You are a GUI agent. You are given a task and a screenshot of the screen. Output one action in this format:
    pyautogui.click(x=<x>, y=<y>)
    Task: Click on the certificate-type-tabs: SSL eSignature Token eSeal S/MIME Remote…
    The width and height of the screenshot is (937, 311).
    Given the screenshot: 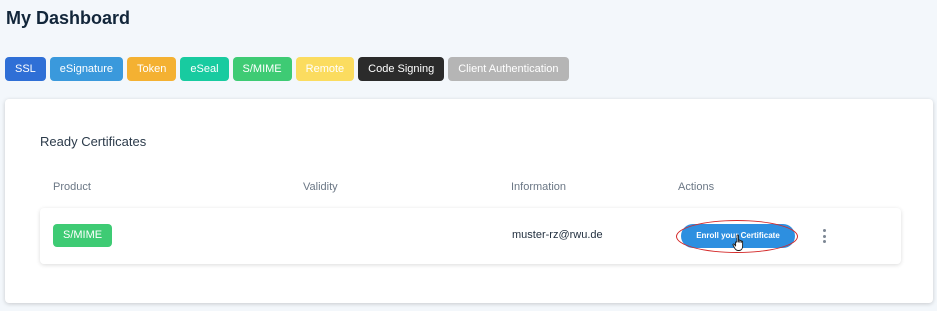 What is the action you would take?
    pyautogui.click(x=287, y=69)
    